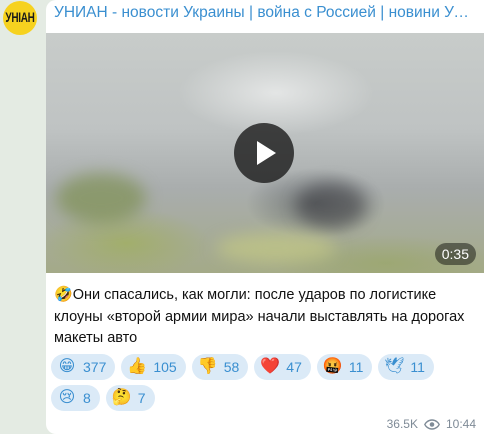  I want to click on reactions-bar: 😁 377 👍 105 👎 58 ❤️ 47 🤬 11 🕊 11 😢 8 🤔 7, so click(266, 382).